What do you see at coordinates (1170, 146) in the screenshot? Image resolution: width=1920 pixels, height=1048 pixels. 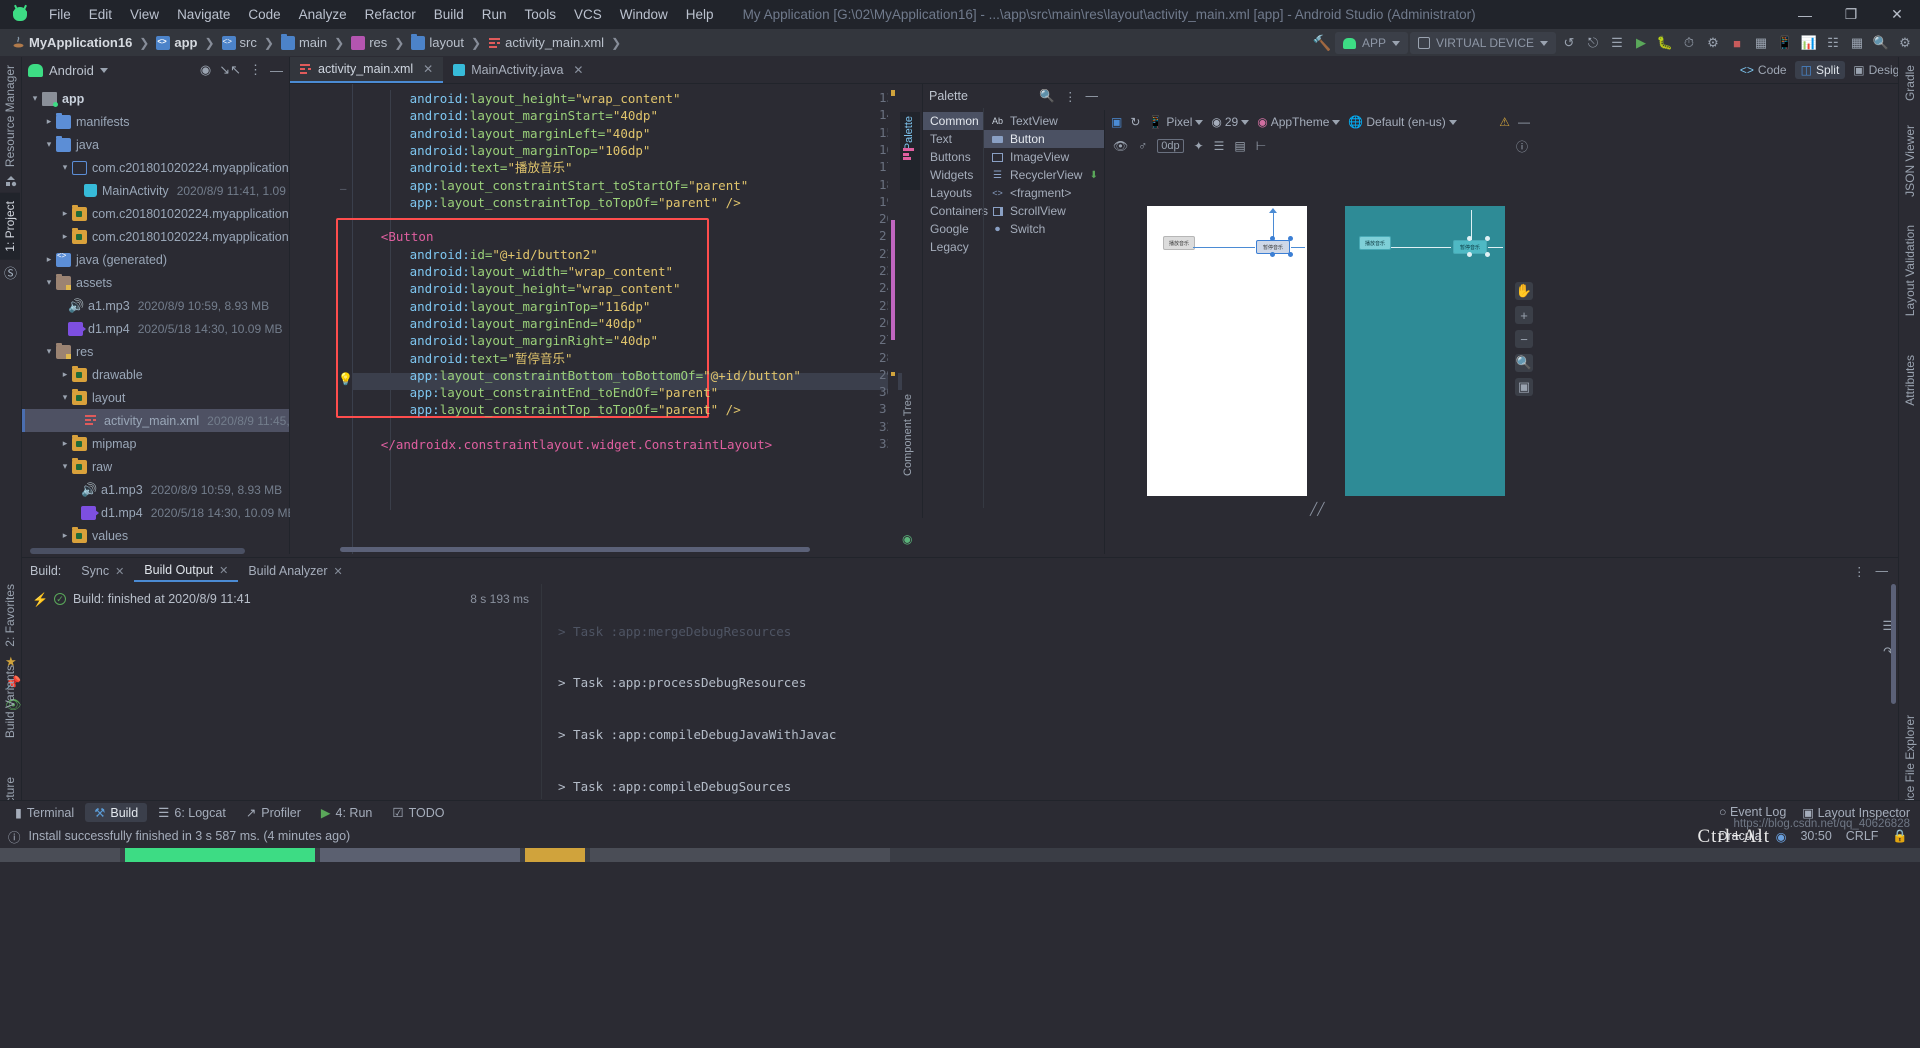 I see `default-margin-value: 0dp` at bounding box center [1170, 146].